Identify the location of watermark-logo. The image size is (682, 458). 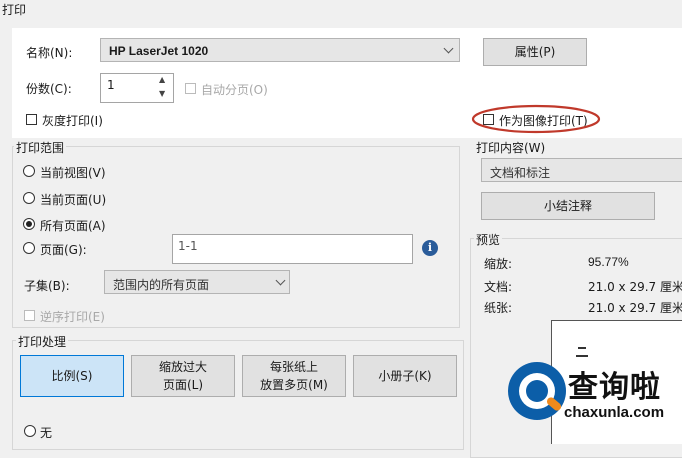
(537, 391).